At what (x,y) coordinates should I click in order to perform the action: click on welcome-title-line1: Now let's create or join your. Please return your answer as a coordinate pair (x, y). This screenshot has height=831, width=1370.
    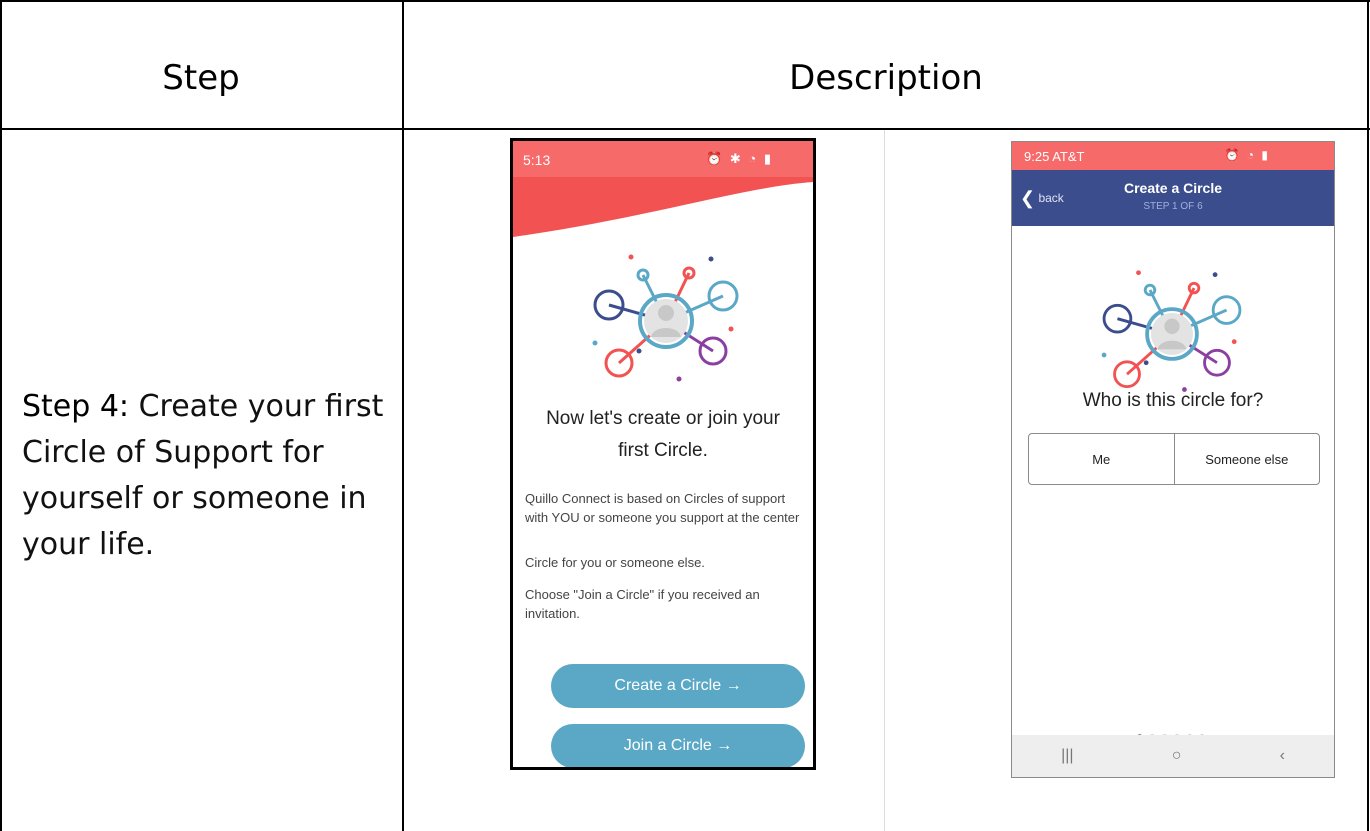
    Looking at the image, I should click on (663, 418).